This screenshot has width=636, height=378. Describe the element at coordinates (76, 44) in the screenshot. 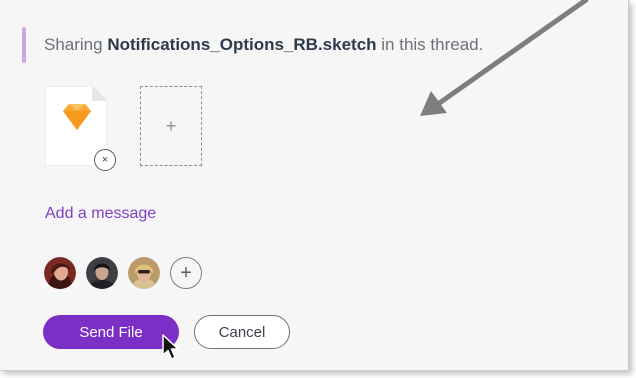

I see `share-prefix: Sharing` at that location.